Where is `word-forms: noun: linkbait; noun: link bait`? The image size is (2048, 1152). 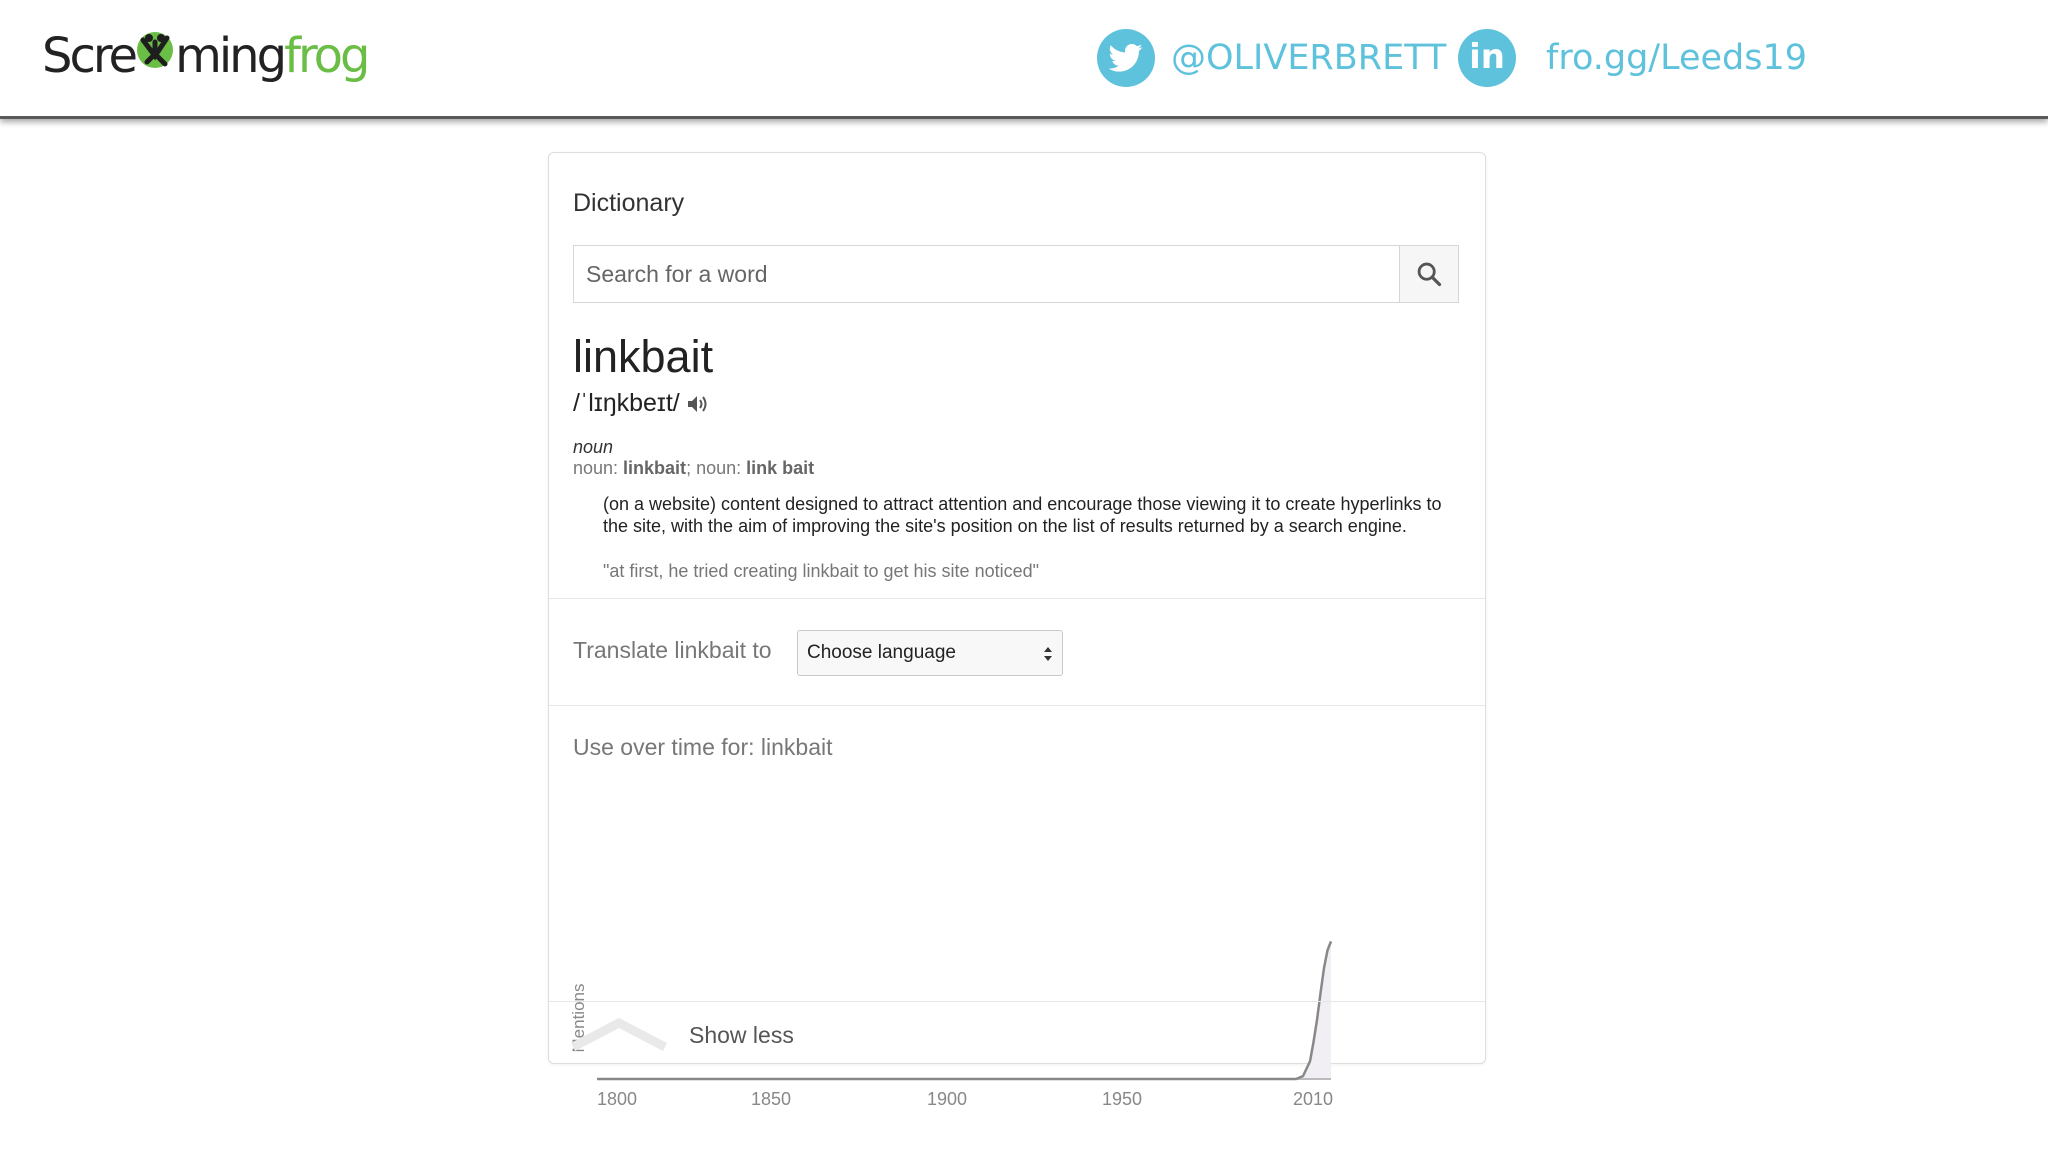 word-forms: noun: linkbait; noun: link bait is located at coordinates (693, 468).